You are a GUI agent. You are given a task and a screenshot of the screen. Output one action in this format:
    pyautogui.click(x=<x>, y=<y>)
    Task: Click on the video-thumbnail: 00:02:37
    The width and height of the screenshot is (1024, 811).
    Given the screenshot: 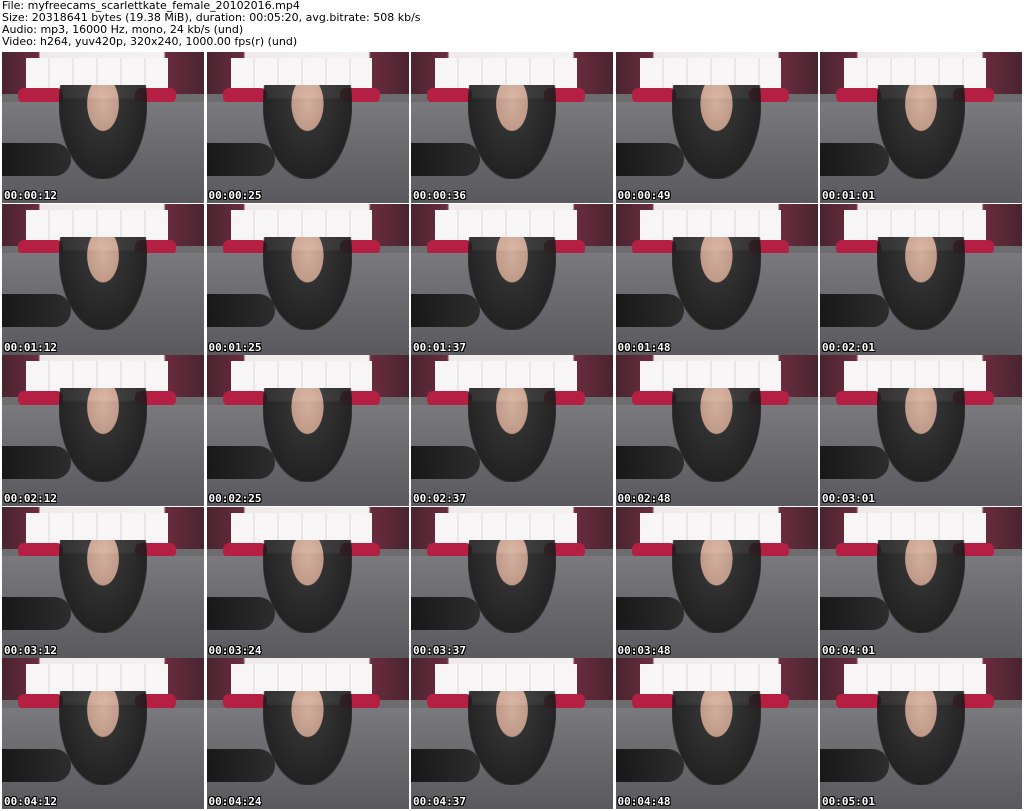 What is the action you would take?
    pyautogui.click(x=512, y=430)
    